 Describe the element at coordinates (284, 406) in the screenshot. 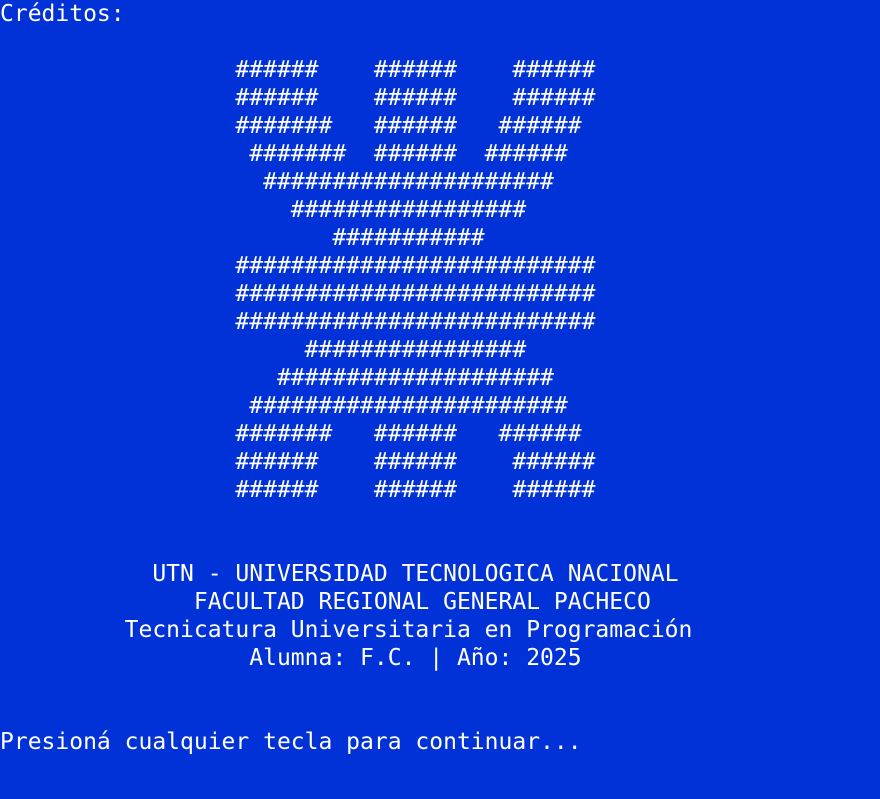

I see `ascii-art-line: #######################` at that location.